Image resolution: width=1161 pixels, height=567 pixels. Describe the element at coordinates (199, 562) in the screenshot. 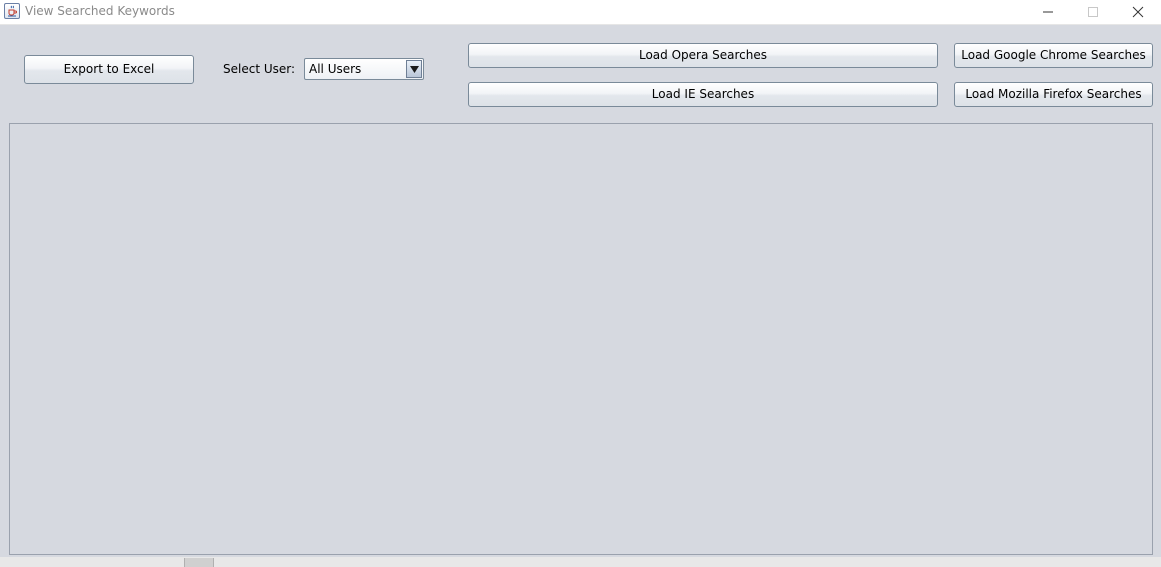

I see `underlying-window-fragment` at that location.